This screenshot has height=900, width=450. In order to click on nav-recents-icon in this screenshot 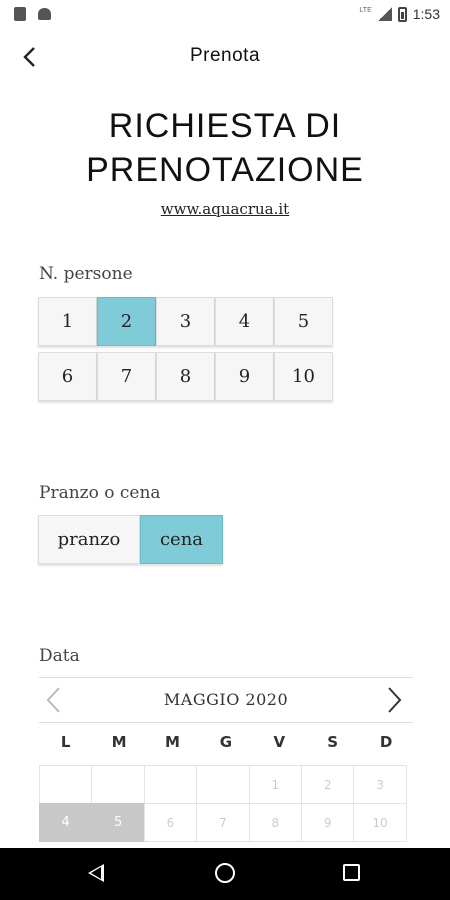, I will do `click(351, 872)`.